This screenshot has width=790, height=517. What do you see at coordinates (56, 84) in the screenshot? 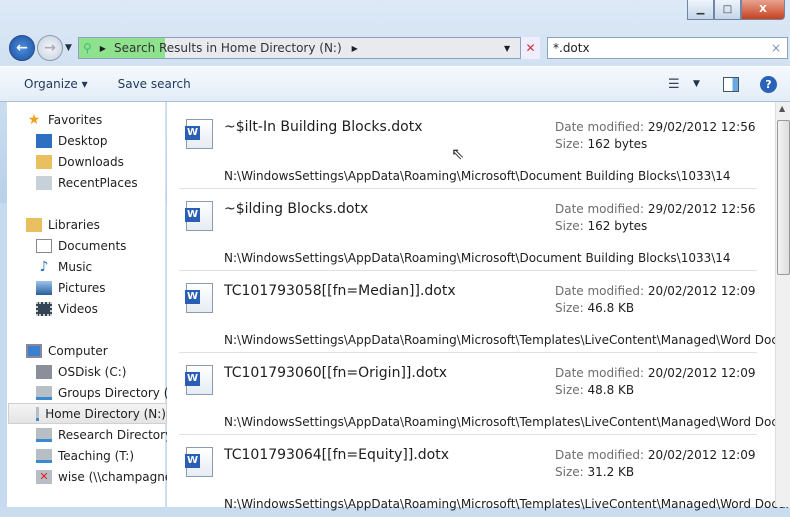
I see `organize-button: Organize ▾` at bounding box center [56, 84].